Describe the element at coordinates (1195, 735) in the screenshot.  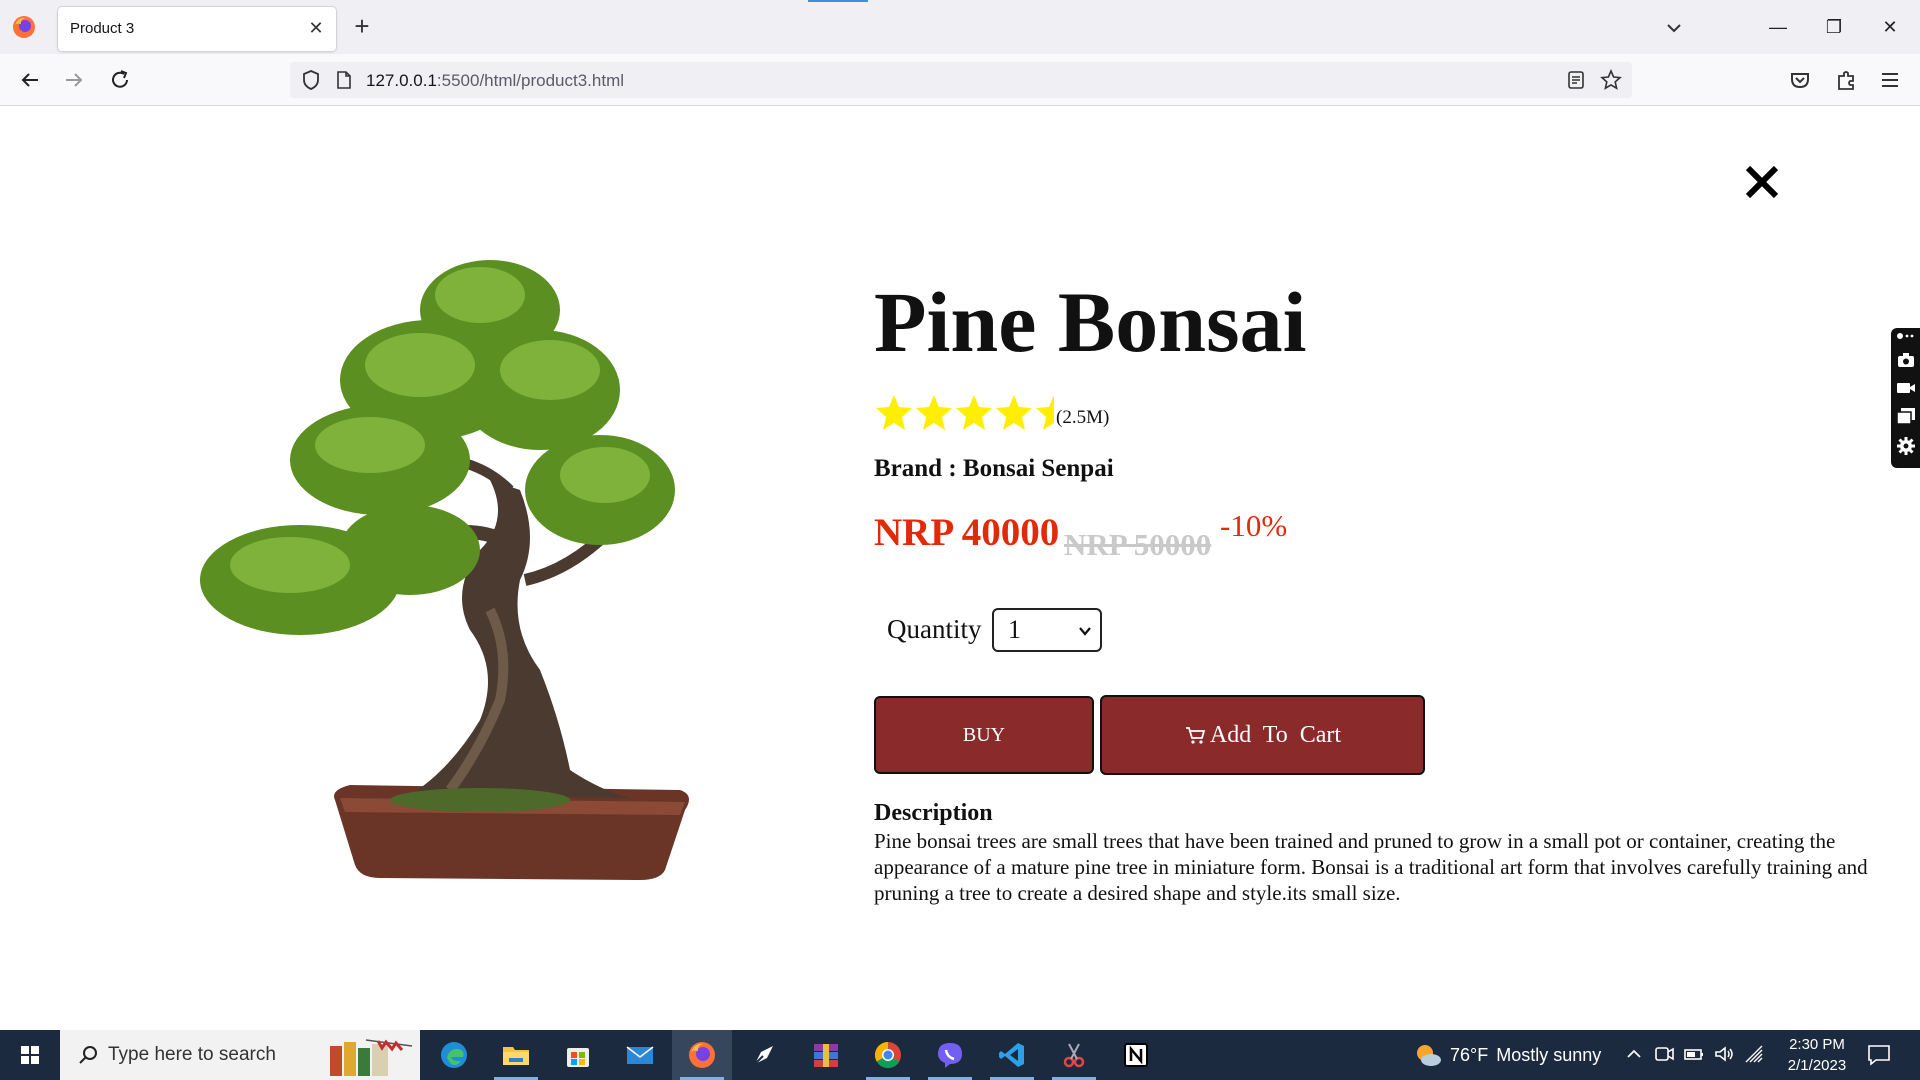
I see `cart-icon` at that location.